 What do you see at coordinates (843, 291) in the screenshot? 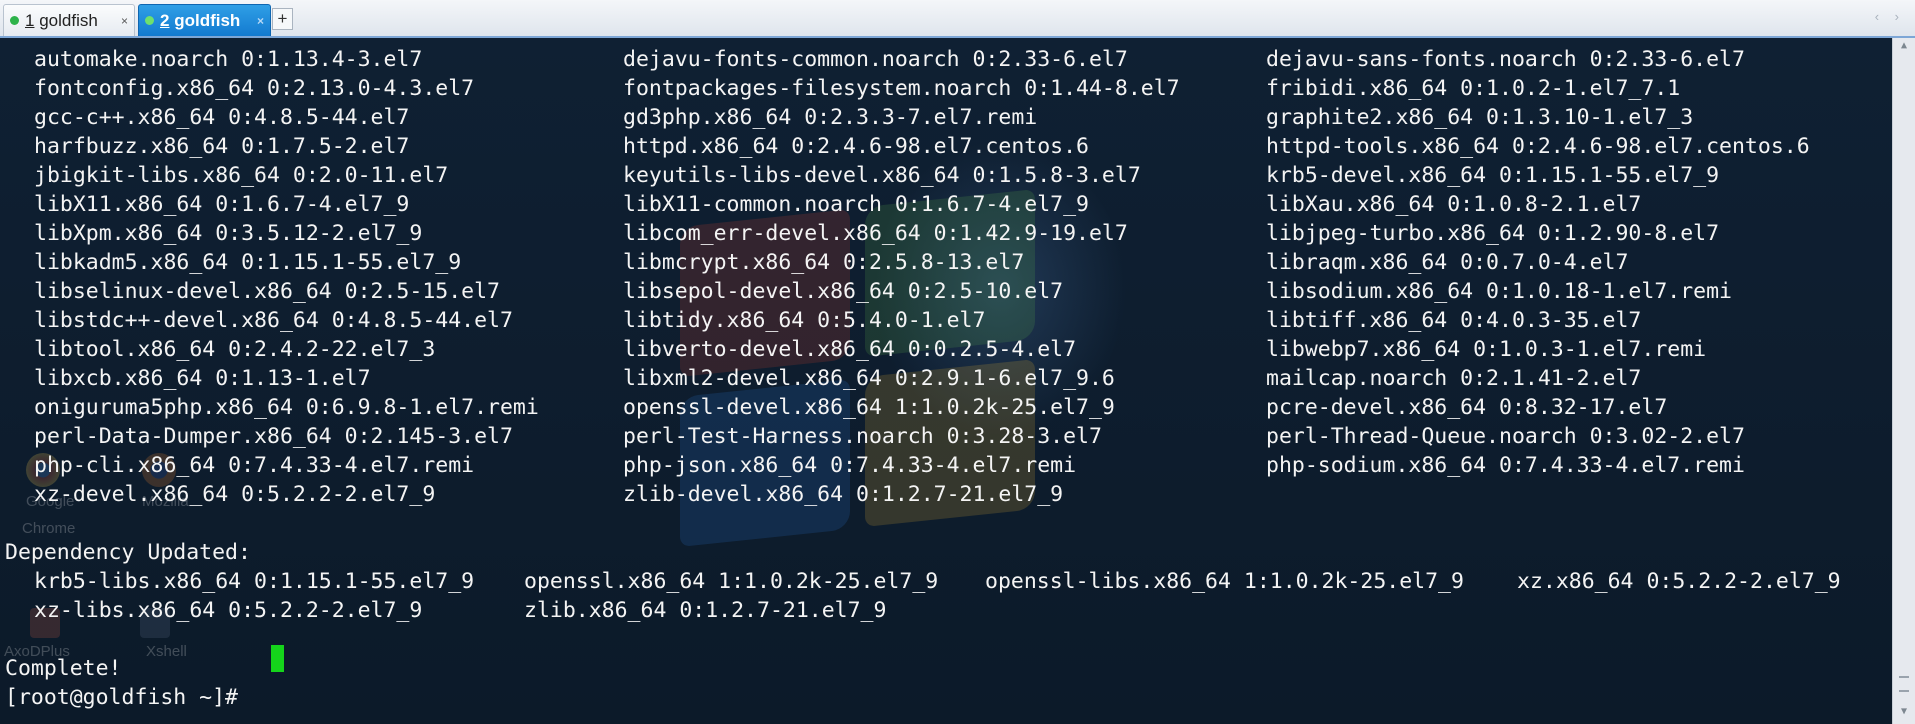
I see `package-entry: libsepol-devel.x86_64 0:2.5-10.el7` at bounding box center [843, 291].